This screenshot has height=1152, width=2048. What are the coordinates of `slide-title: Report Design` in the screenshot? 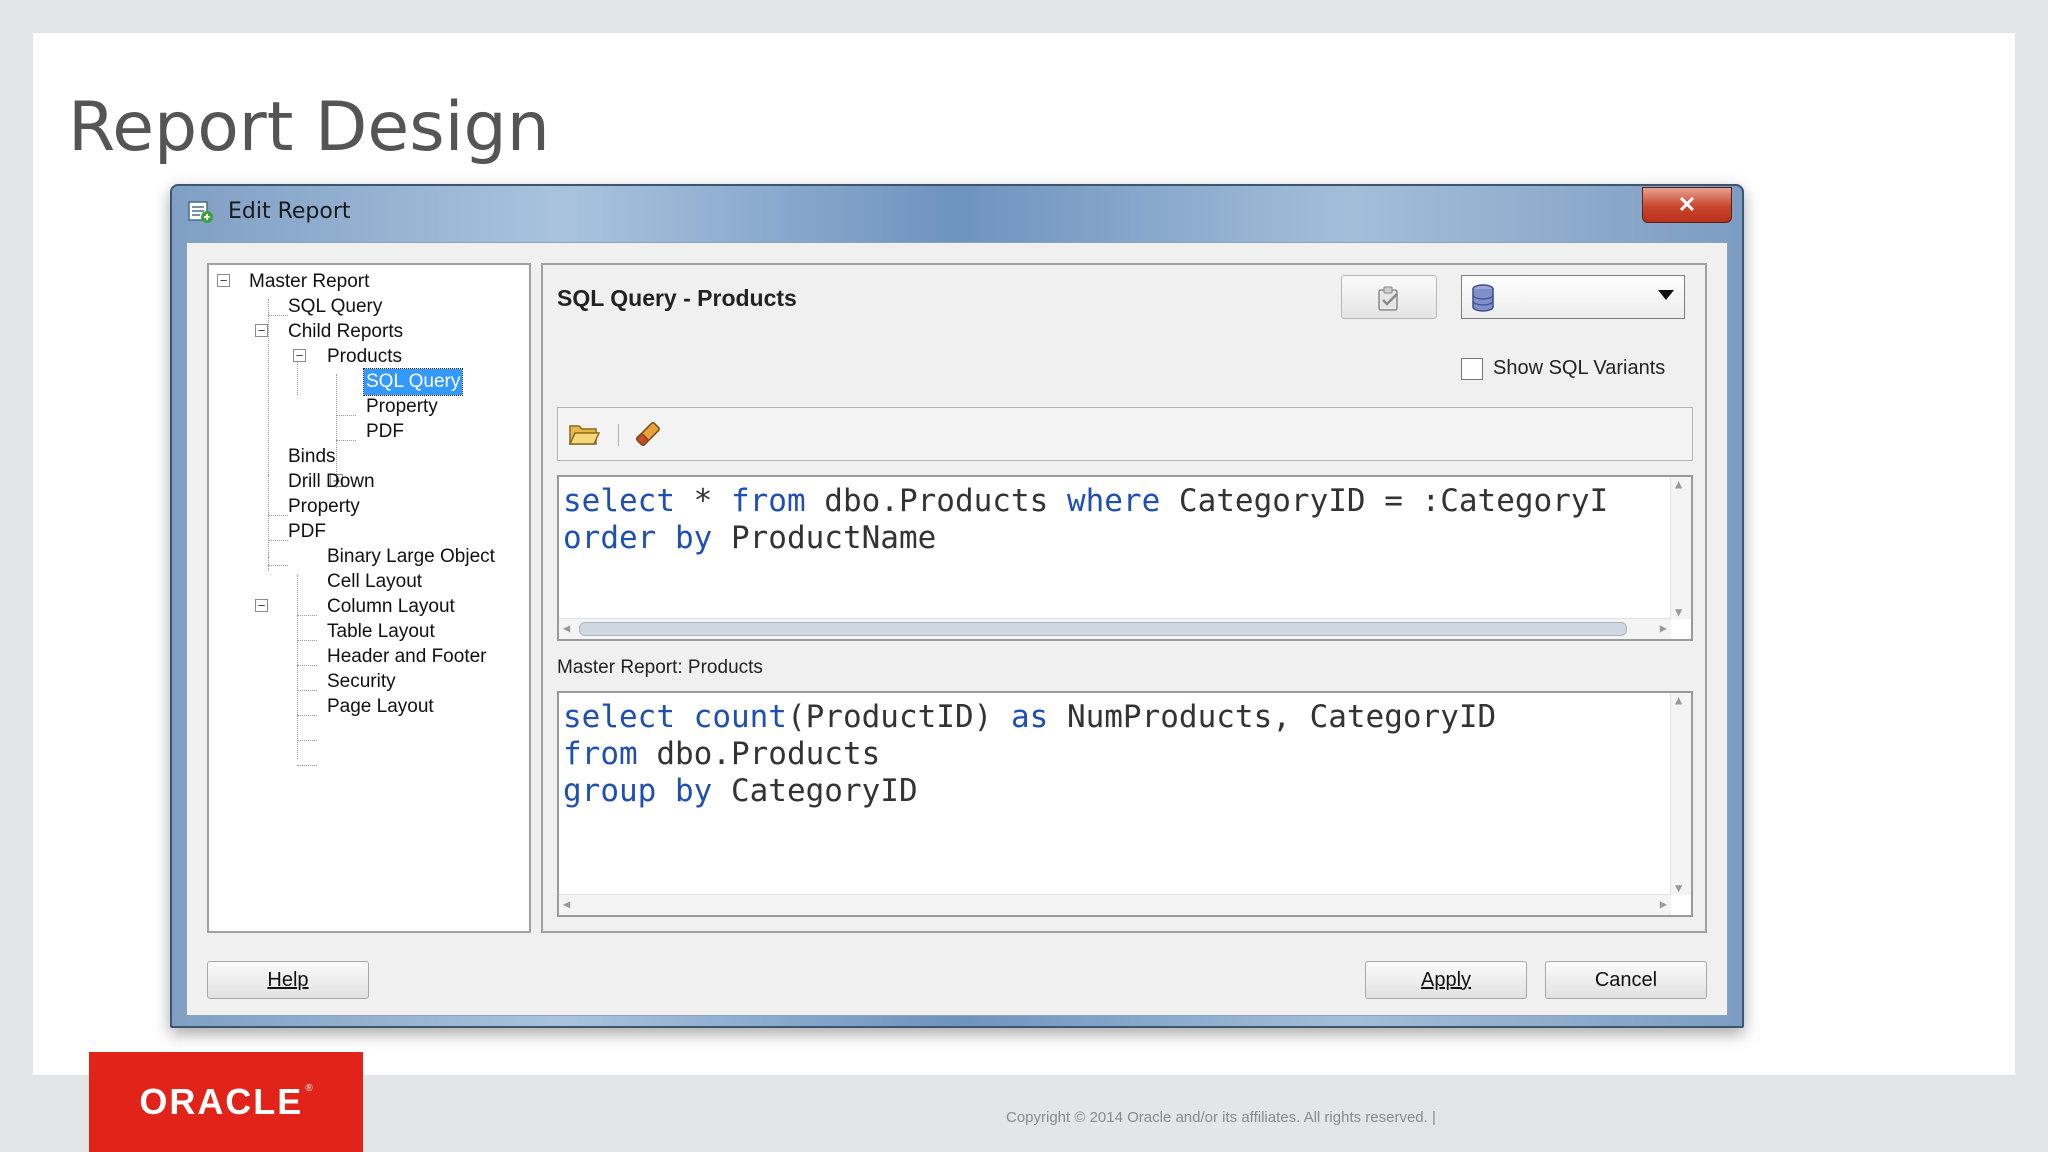 It's located at (309, 127).